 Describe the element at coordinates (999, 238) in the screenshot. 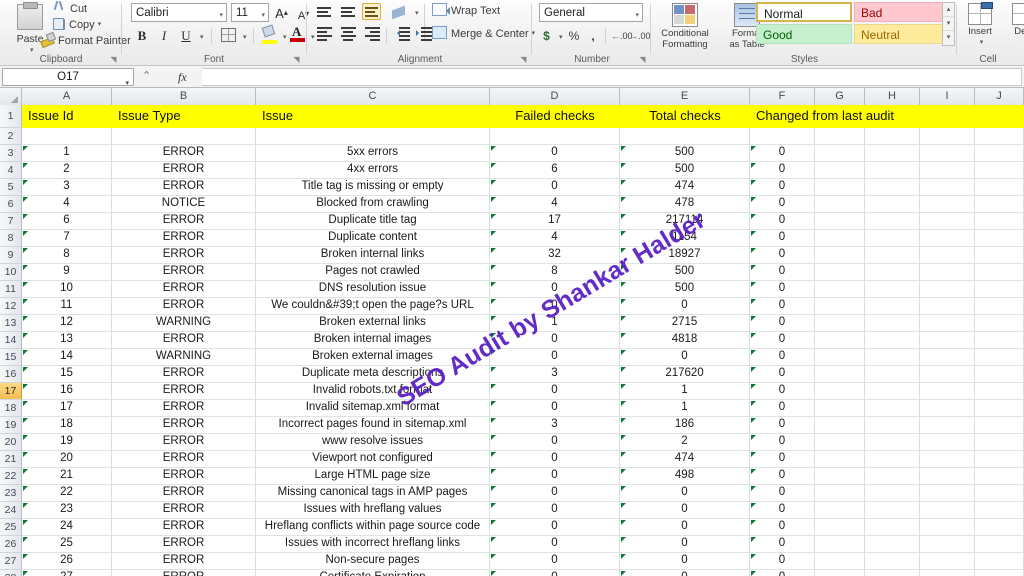

I see `cell-J8` at that location.